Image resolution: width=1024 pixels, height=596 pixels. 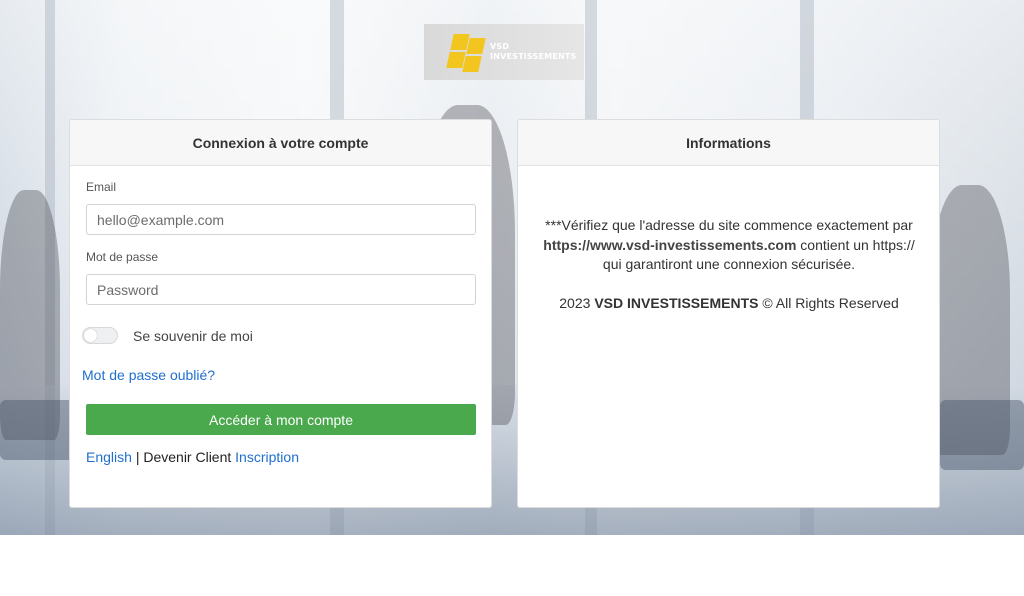 What do you see at coordinates (281, 419) in the screenshot?
I see `login-submit-button: Accéder à mon compte` at bounding box center [281, 419].